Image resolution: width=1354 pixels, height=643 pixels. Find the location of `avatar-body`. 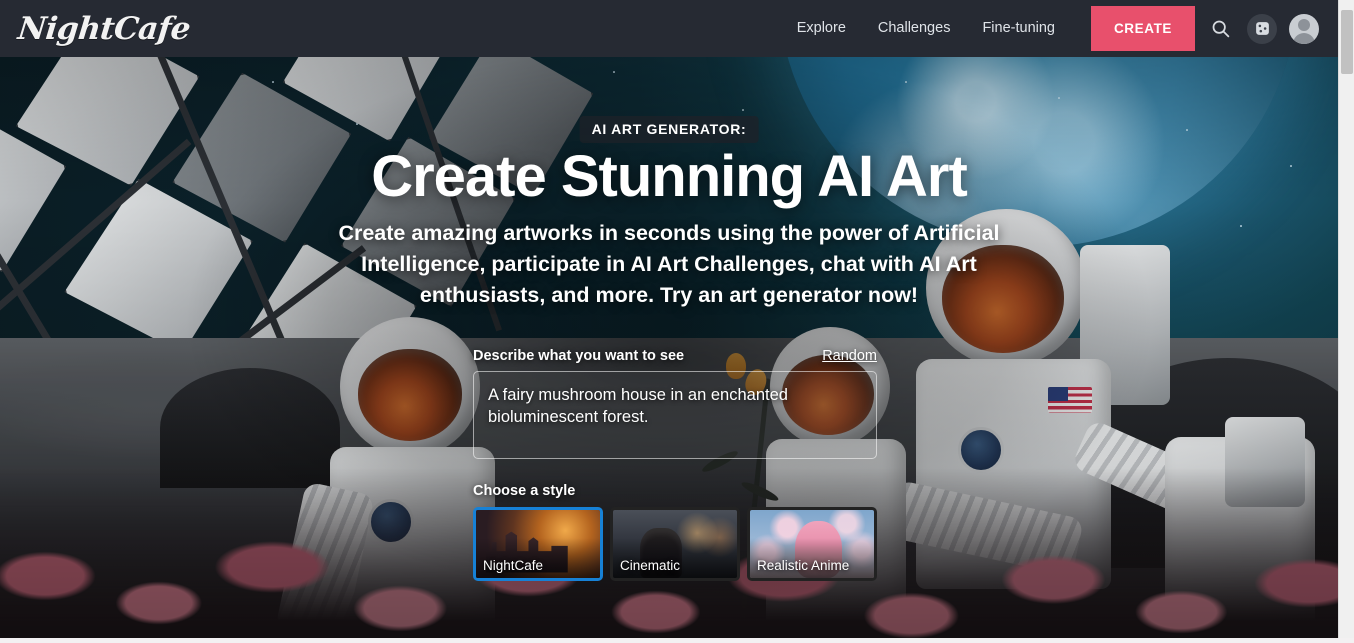

avatar-body is located at coordinates (1304, 38).